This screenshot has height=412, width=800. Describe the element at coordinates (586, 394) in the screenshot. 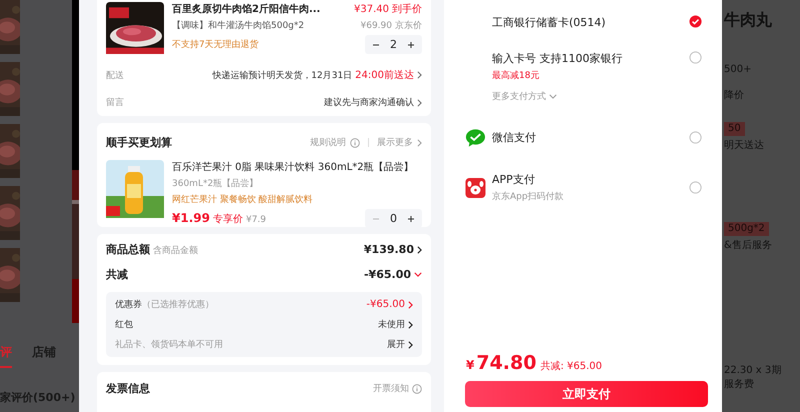

I see `pay-button: 立即支付` at that location.